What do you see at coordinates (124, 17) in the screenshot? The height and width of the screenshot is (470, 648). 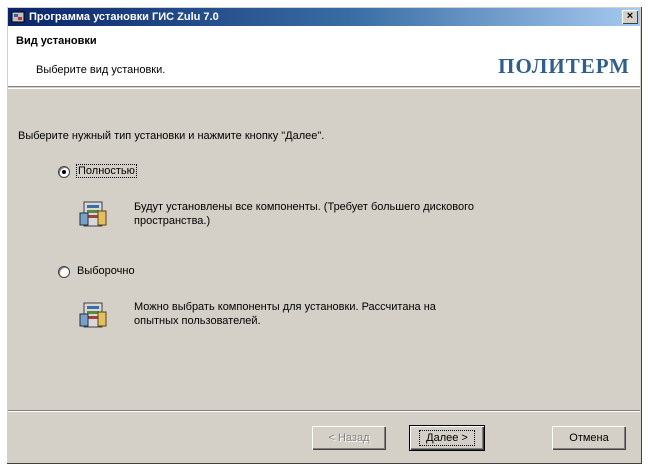 I see `window-title: Программа установки ГИС Zulu 7.0` at bounding box center [124, 17].